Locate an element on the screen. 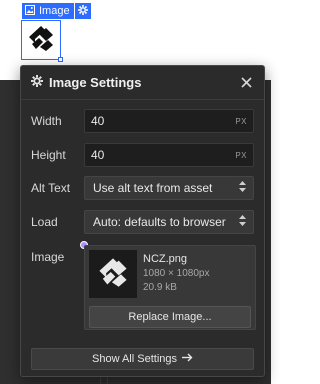 Image resolution: width=320 pixels, height=384 pixels. width-input is located at coordinates (163, 121).